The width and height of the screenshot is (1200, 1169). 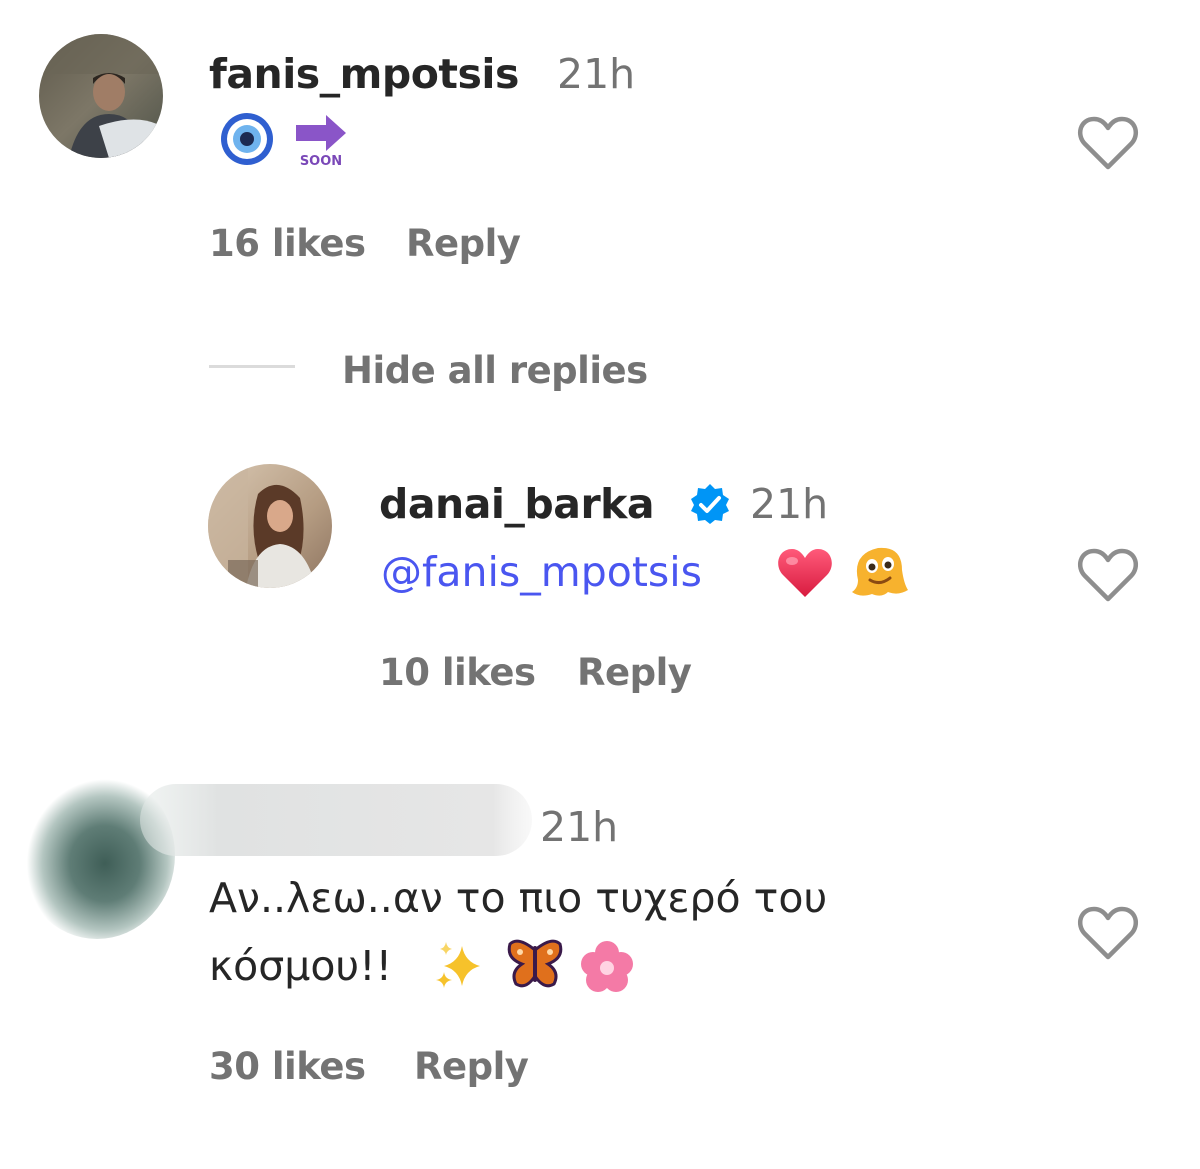 I want to click on comment-username: danai_barka, so click(x=517, y=504).